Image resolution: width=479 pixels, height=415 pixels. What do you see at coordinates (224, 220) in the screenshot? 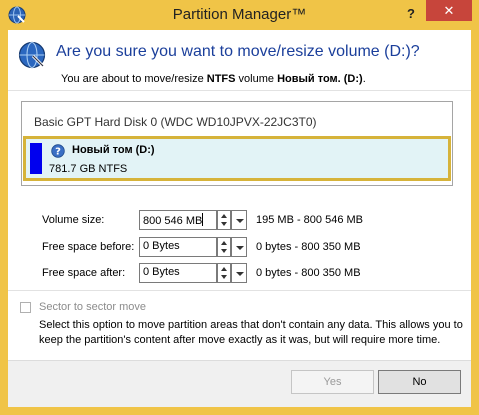
I see `volume-size-spinner` at bounding box center [224, 220].